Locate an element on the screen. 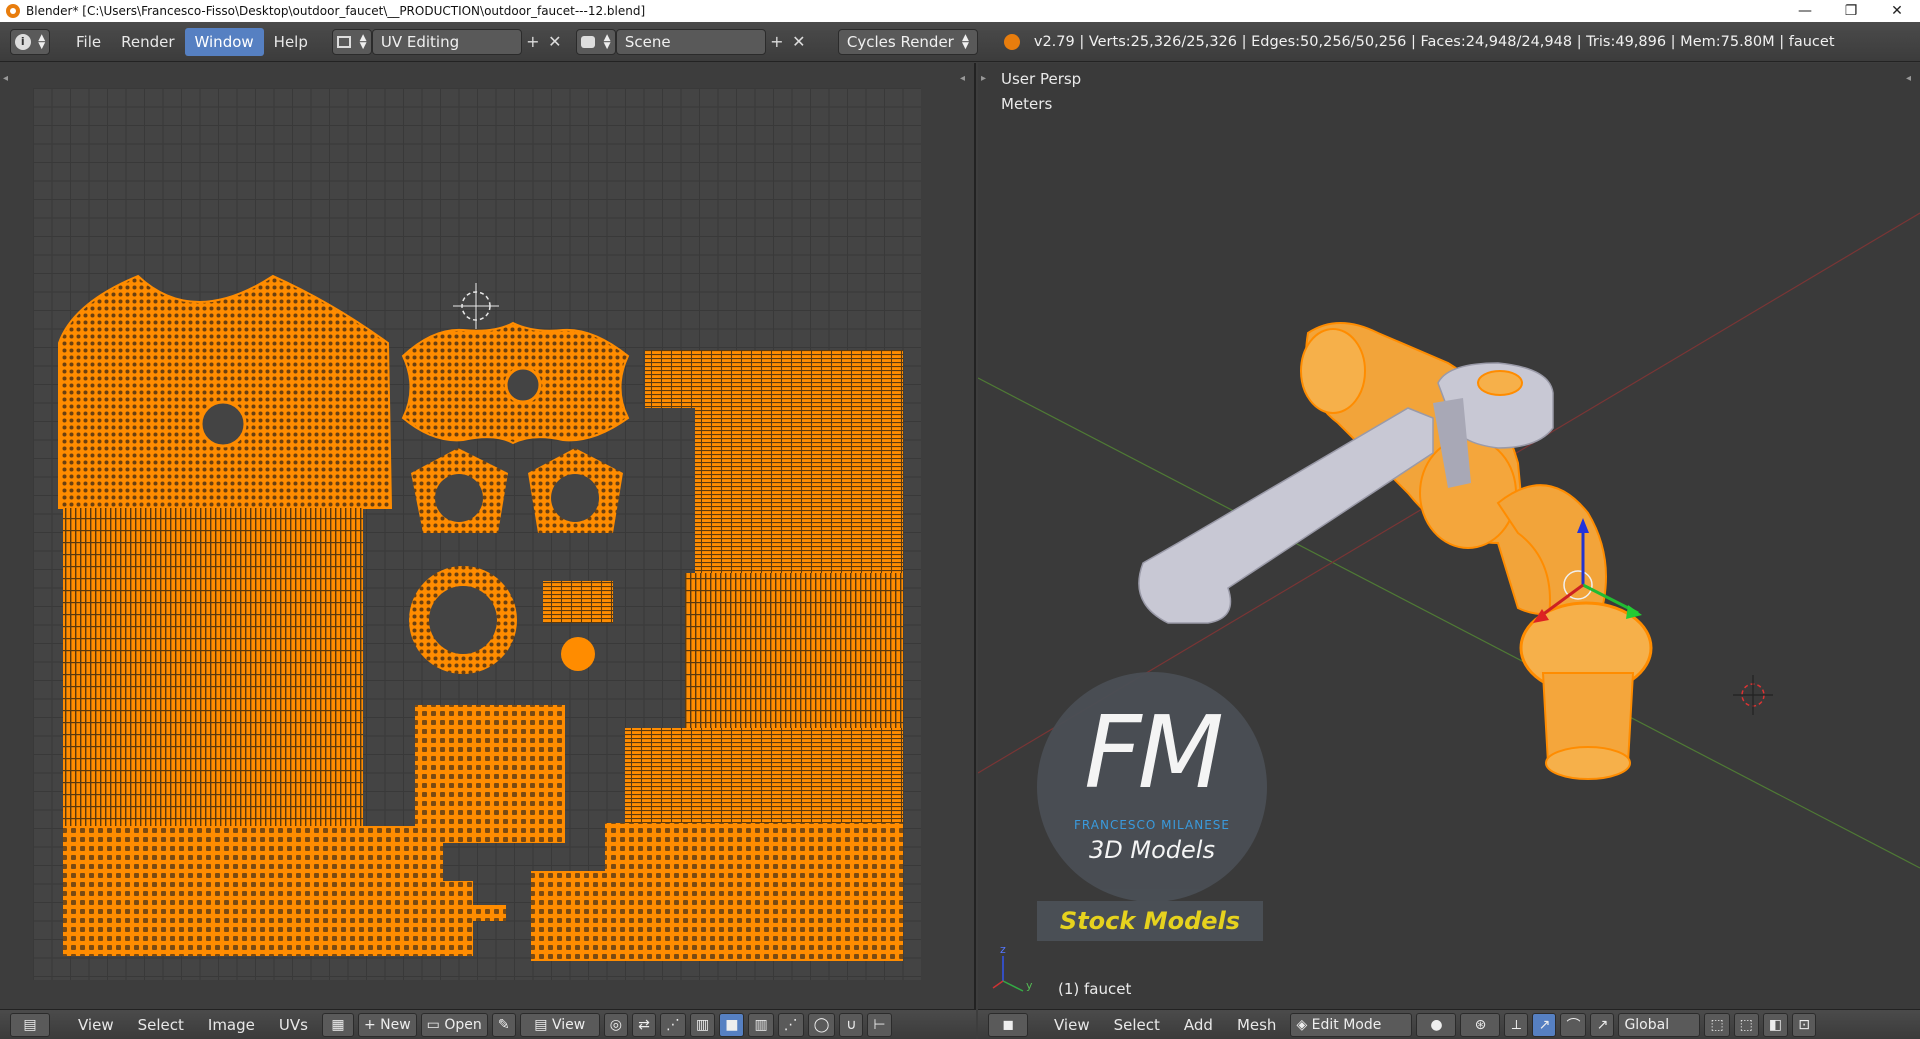 Image resolution: width=1920 pixels, height=1039 pixels. face-mode-icon: ◧ is located at coordinates (1775, 1024).